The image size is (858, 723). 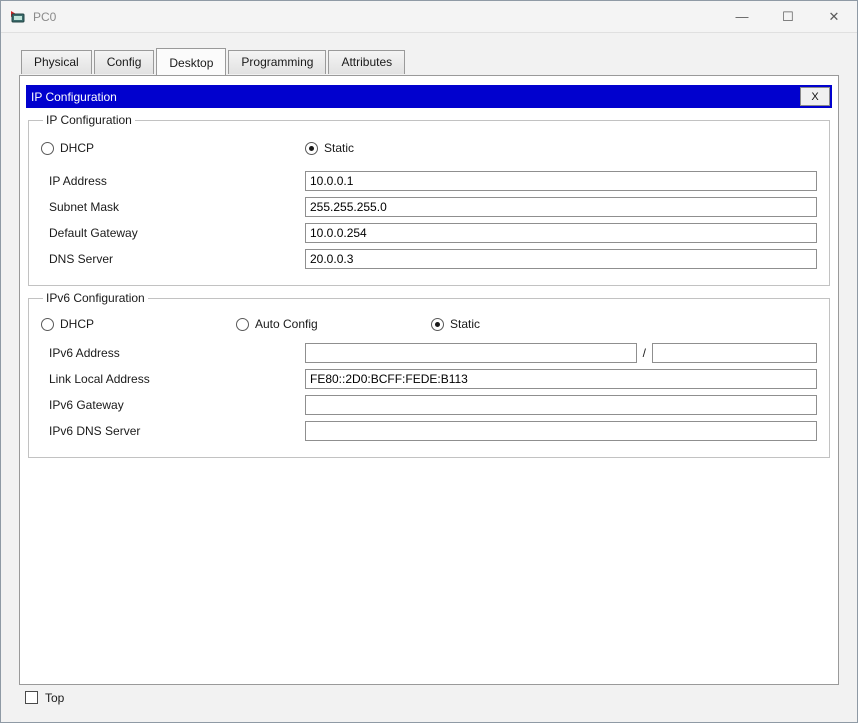 What do you see at coordinates (77, 148) in the screenshot?
I see `ipv4-dhcp-radio-label: DHCP` at bounding box center [77, 148].